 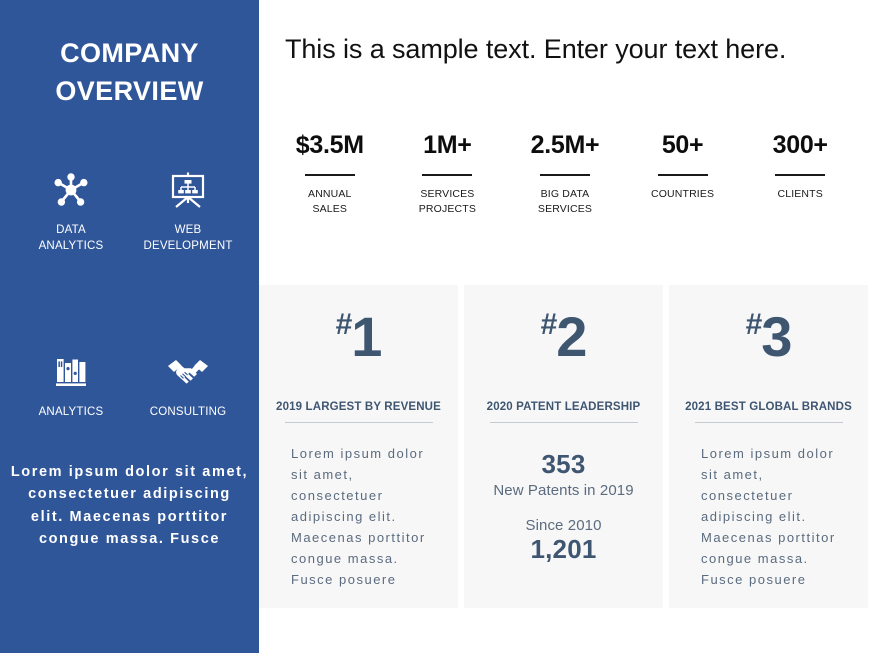 I want to click on rank-number: #2, so click(x=563, y=337).